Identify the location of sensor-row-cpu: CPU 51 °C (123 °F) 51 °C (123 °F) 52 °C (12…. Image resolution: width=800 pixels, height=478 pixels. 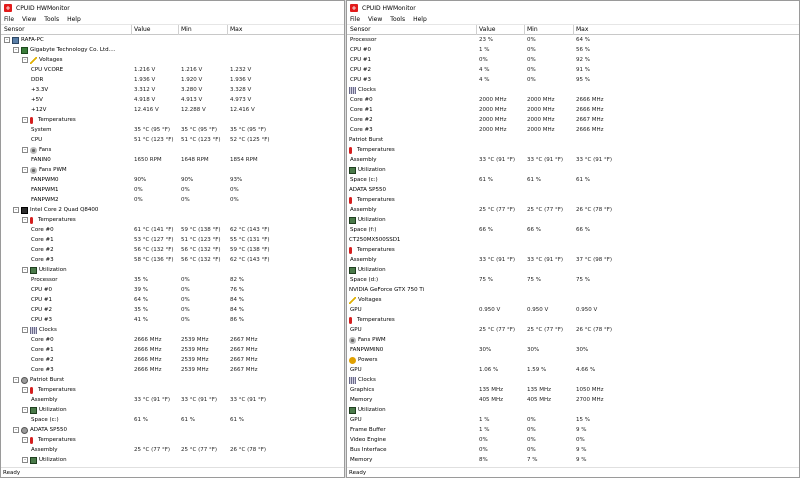
(172, 140).